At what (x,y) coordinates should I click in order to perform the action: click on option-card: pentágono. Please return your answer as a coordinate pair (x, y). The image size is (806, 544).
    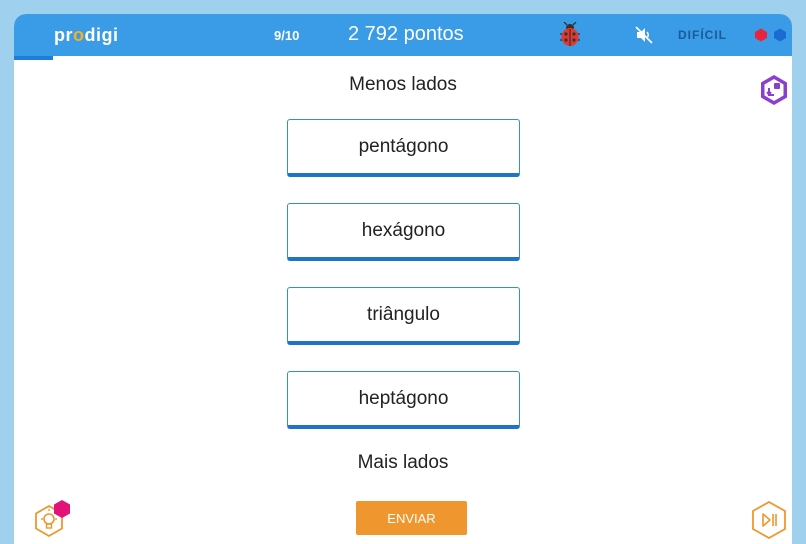
    Looking at the image, I should click on (403, 148).